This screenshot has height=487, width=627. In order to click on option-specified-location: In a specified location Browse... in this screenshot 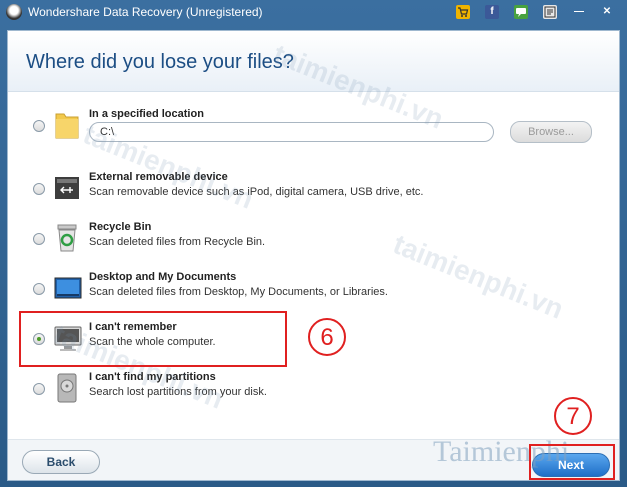, I will do `click(313, 129)`.